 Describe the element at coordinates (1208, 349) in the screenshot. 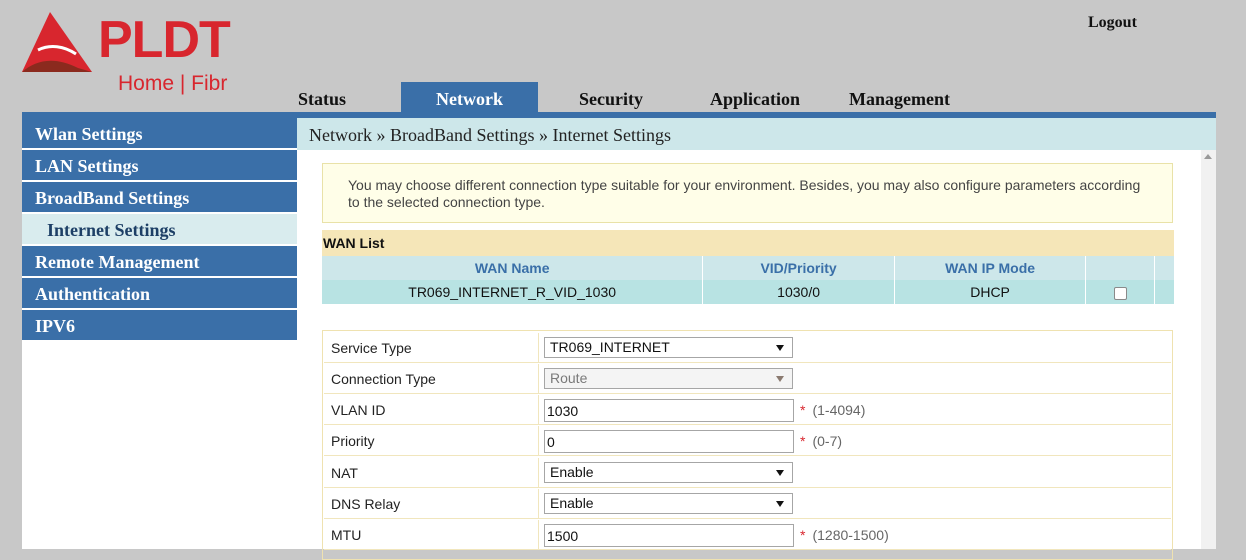

I see `vertical-scrollbar` at that location.